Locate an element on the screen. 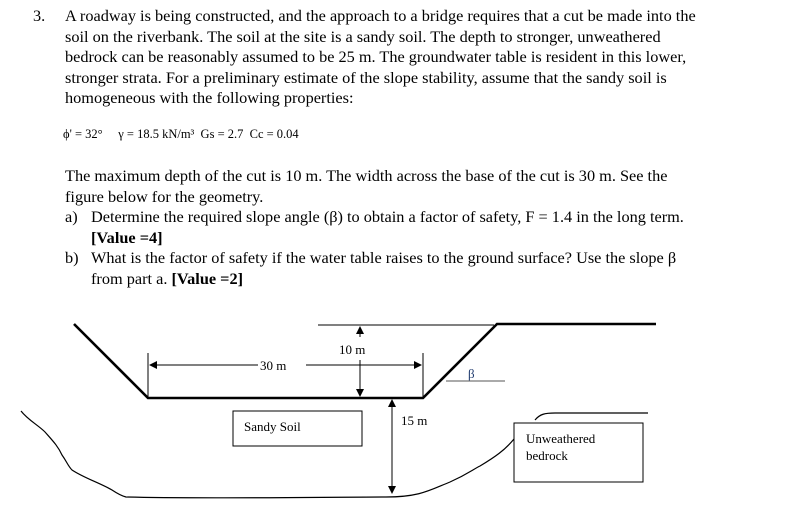 The width and height of the screenshot is (791, 525). cut-profile is located at coordinates (364, 361).